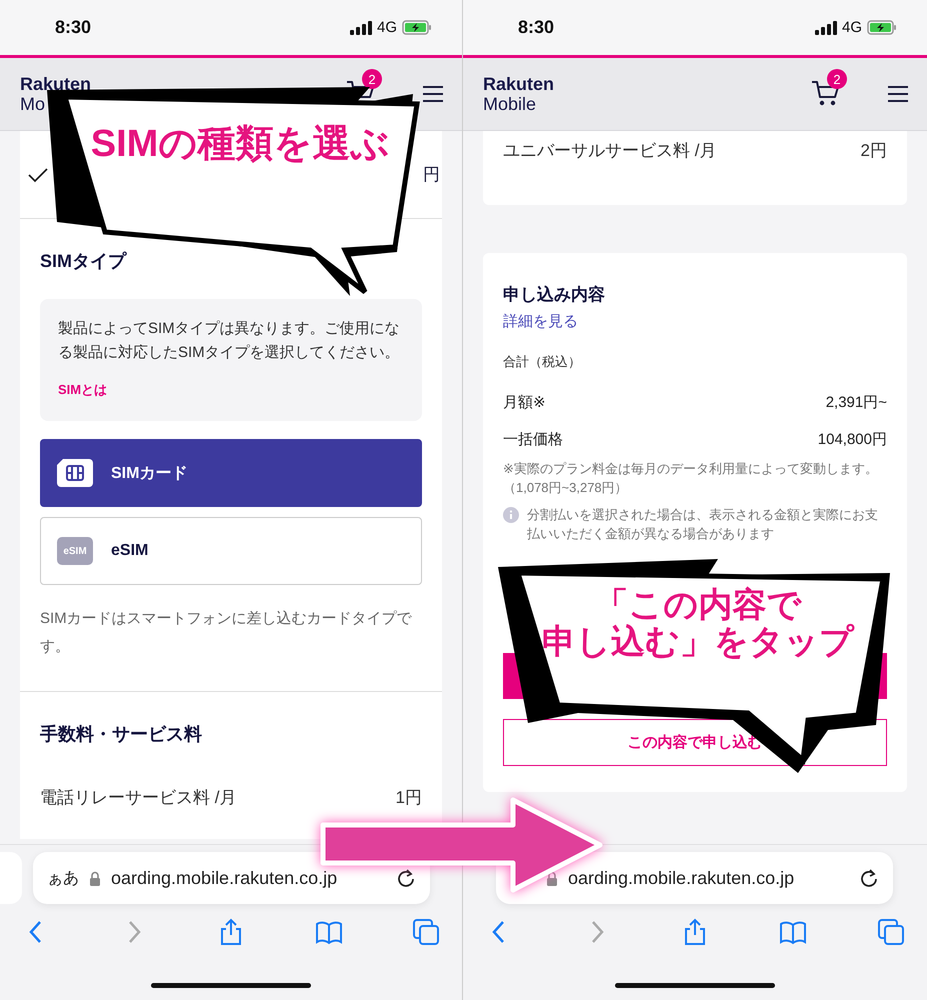 The width and height of the screenshot is (927, 1000). Describe the element at coordinates (84, 261) in the screenshot. I see `section-title: SIMタイプ` at that location.